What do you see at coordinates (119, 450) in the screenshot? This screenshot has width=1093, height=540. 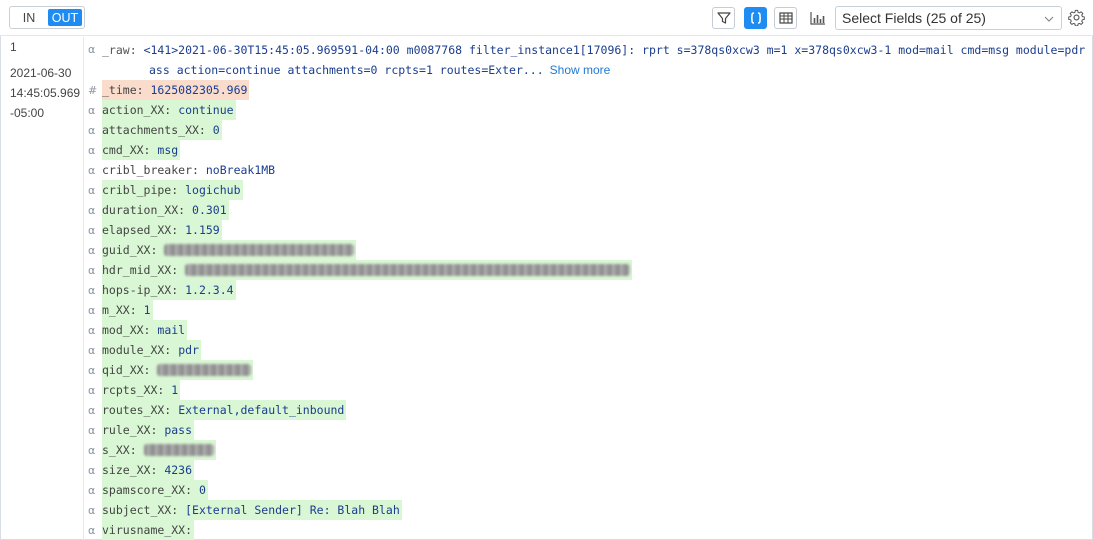 I see `field-key: s_XX:` at bounding box center [119, 450].